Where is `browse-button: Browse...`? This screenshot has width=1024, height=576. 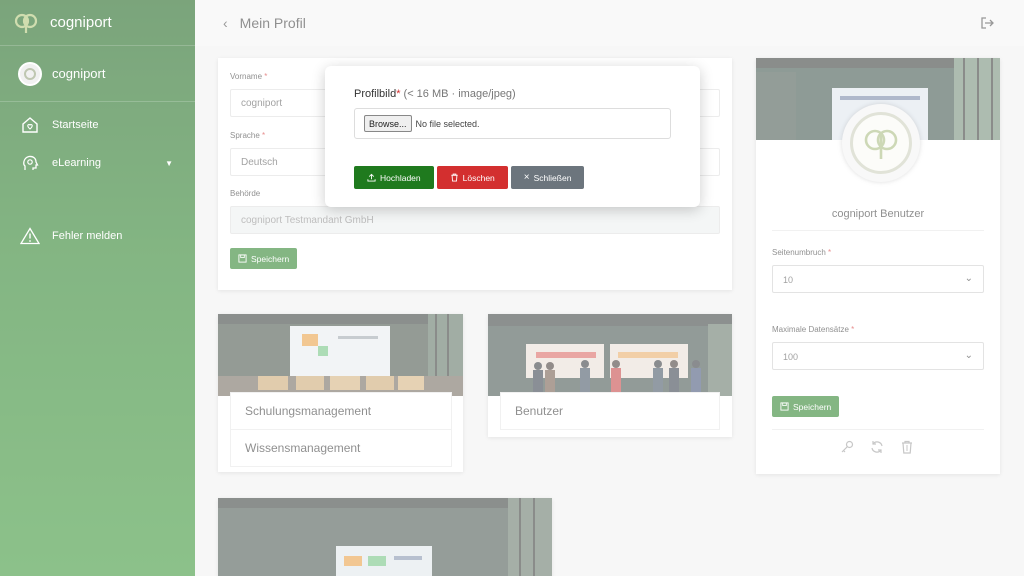 browse-button: Browse... is located at coordinates (388, 123).